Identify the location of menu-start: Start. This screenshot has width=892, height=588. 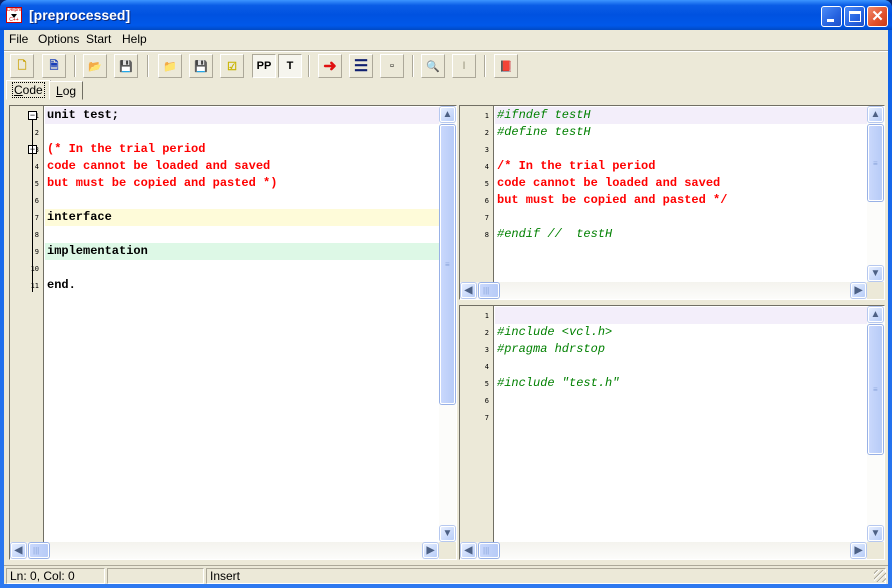
(98, 39).